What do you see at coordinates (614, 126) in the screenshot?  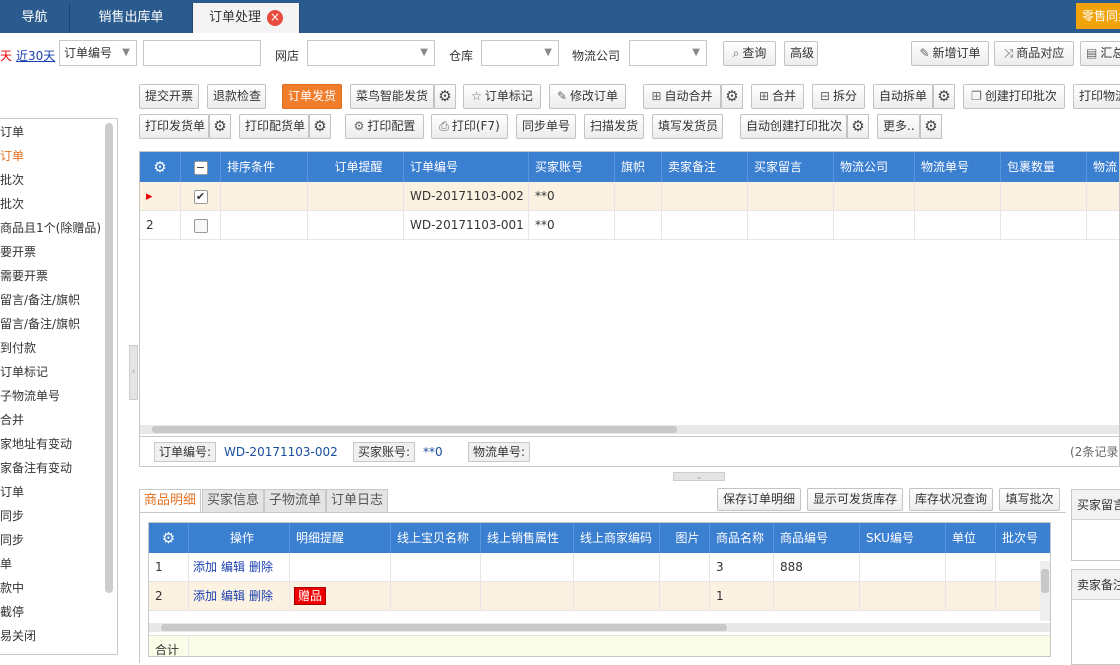 I see `scan-ship-button: 扫描发货` at bounding box center [614, 126].